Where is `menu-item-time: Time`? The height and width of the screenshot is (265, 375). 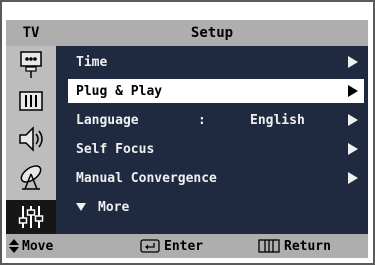 menu-item-time: Time is located at coordinates (216, 62).